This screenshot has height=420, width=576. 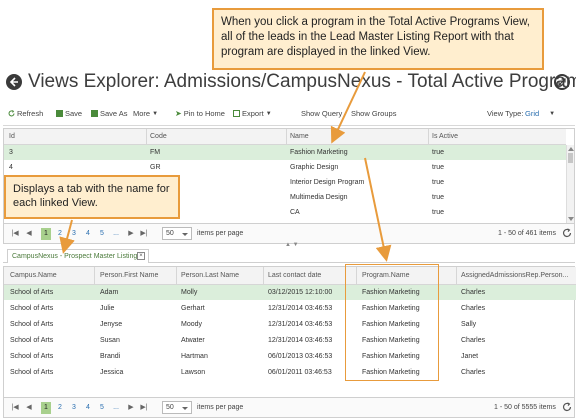 What do you see at coordinates (378, 209) in the screenshot?
I see `arrow-to-program-column` at bounding box center [378, 209].